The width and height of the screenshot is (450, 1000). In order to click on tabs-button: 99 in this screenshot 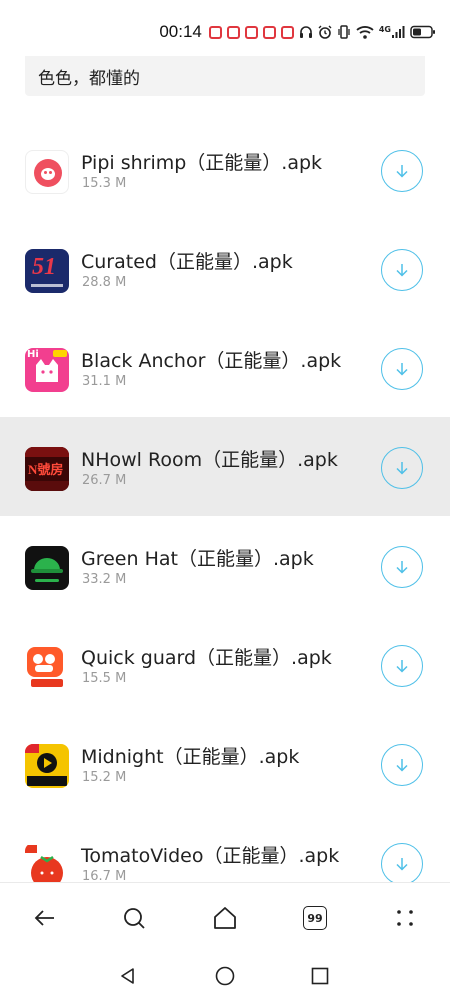, I will do `click(315, 918)`.